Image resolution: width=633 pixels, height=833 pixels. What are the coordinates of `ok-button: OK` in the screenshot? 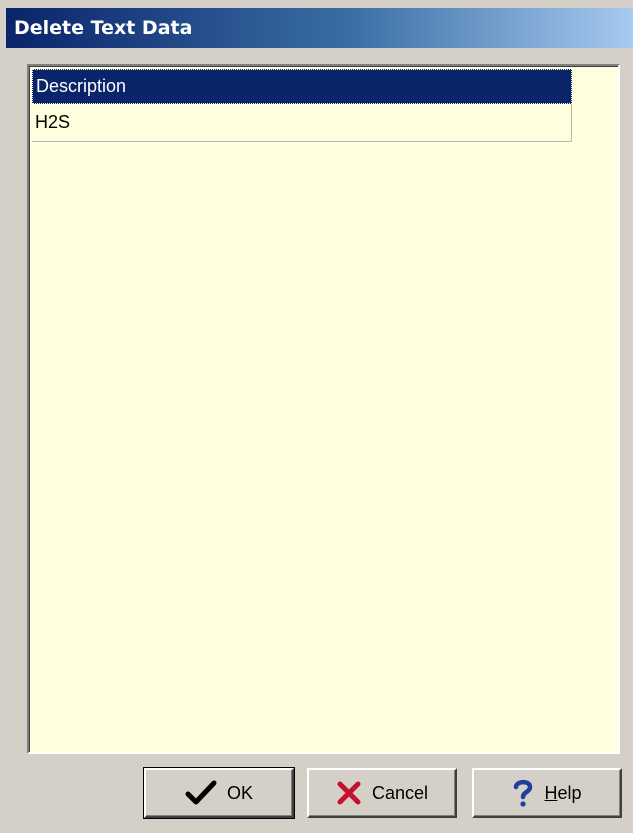 It's located at (219, 793).